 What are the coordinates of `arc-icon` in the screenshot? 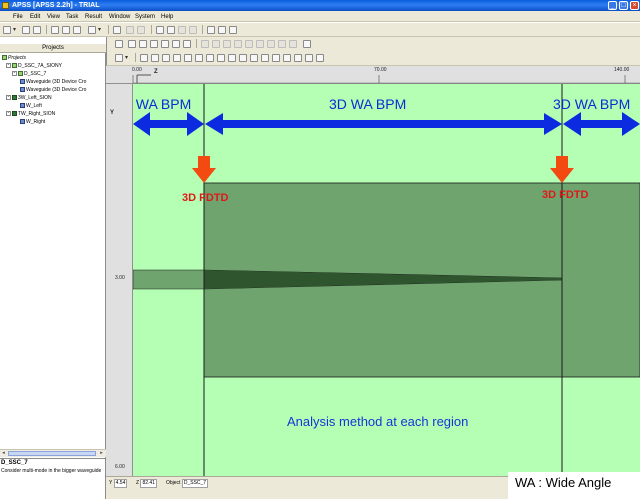 It's located at (254, 58).